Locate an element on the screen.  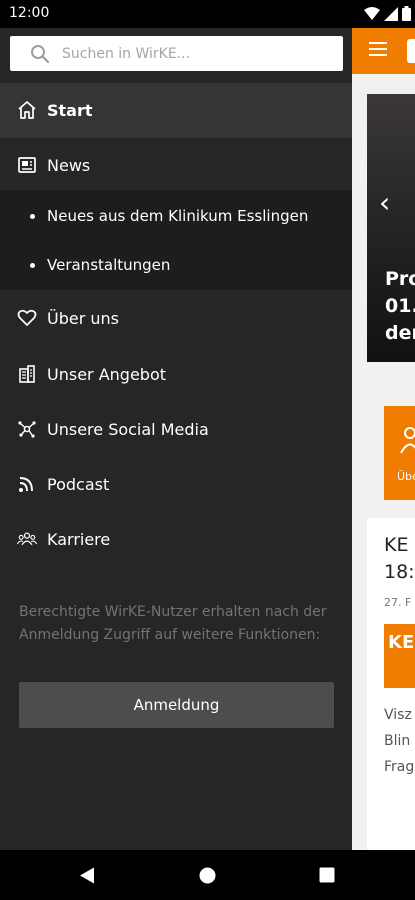
nav-label-unser-angebot: Unser Angebot is located at coordinates (106, 374).